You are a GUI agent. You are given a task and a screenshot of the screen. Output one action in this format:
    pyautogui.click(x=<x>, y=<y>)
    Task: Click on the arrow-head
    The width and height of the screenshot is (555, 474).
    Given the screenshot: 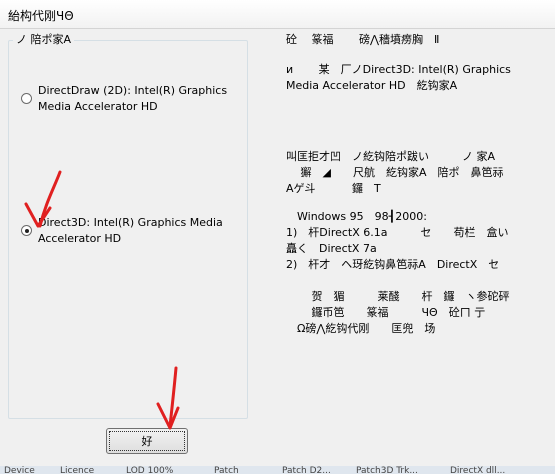 What is the action you would take?
    pyautogui.click(x=168, y=416)
    